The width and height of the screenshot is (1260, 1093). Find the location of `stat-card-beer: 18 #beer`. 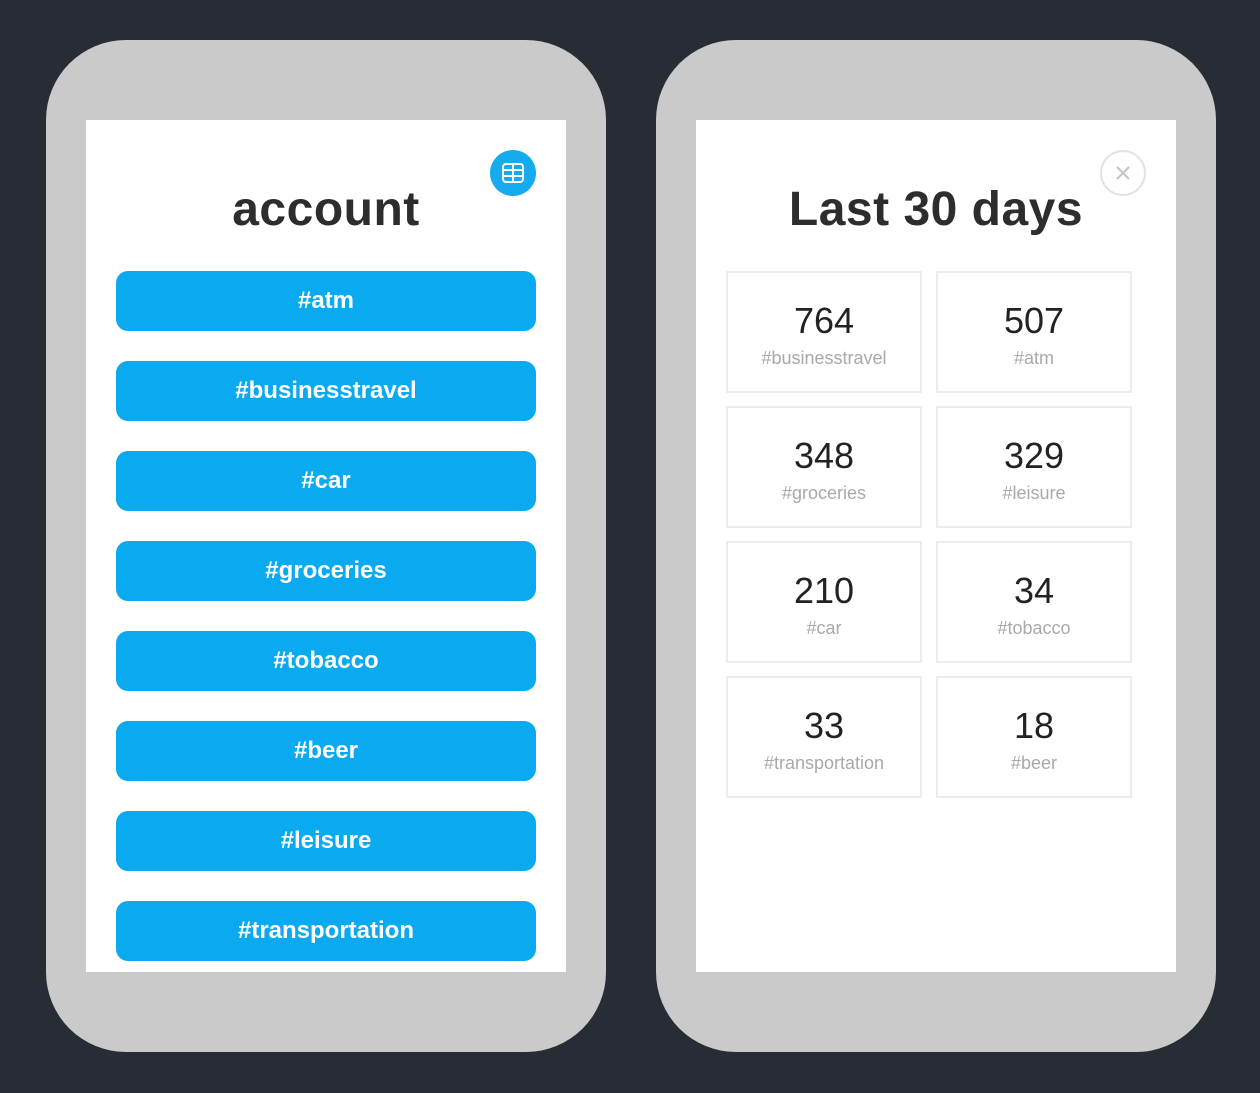

stat-card-beer: 18 #beer is located at coordinates (1034, 737).